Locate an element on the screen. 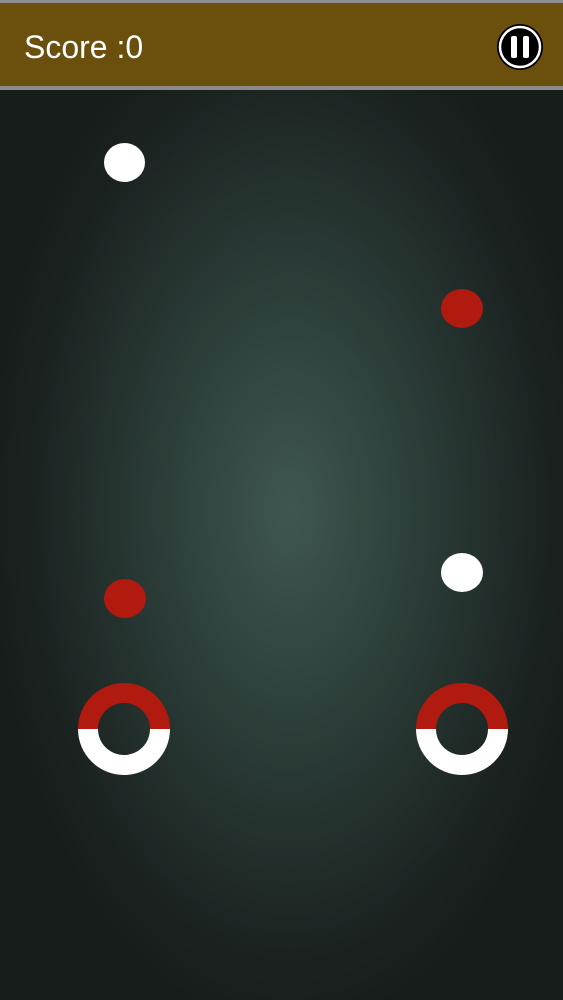 This screenshot has height=1000, width=563. score-bar: Score :0 is located at coordinates (281, 44).